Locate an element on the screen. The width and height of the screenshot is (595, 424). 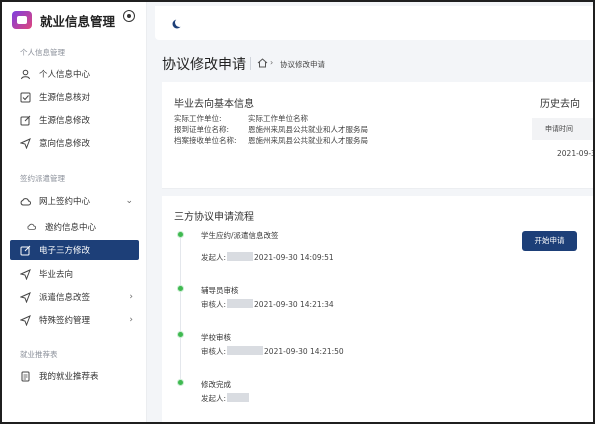
group-label-personal: 个人信息管理 is located at coordinates (42, 52).